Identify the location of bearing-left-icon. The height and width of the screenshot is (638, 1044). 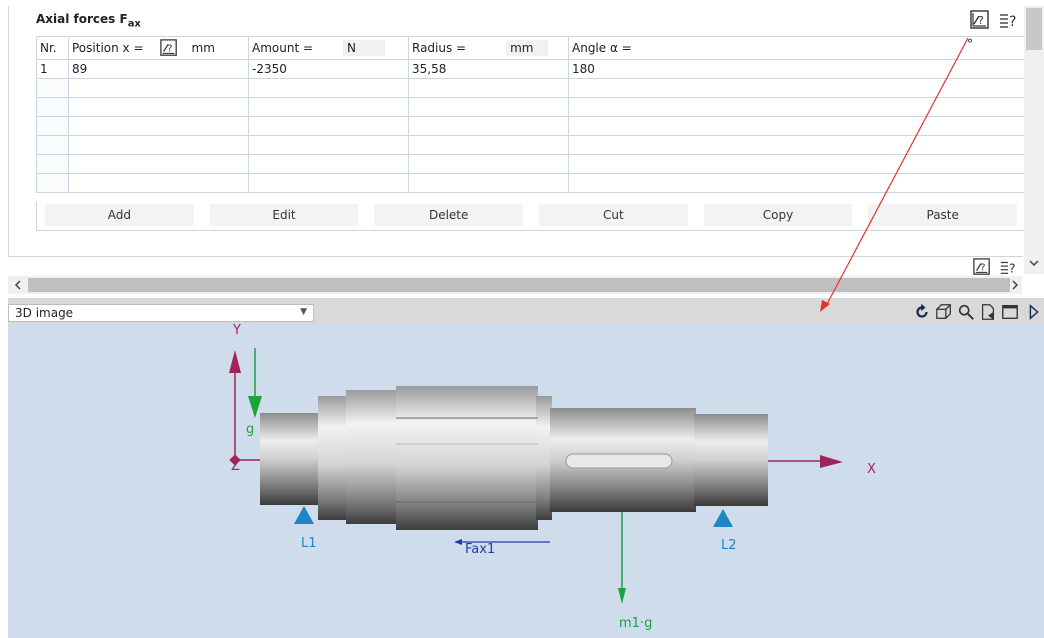
(304, 515).